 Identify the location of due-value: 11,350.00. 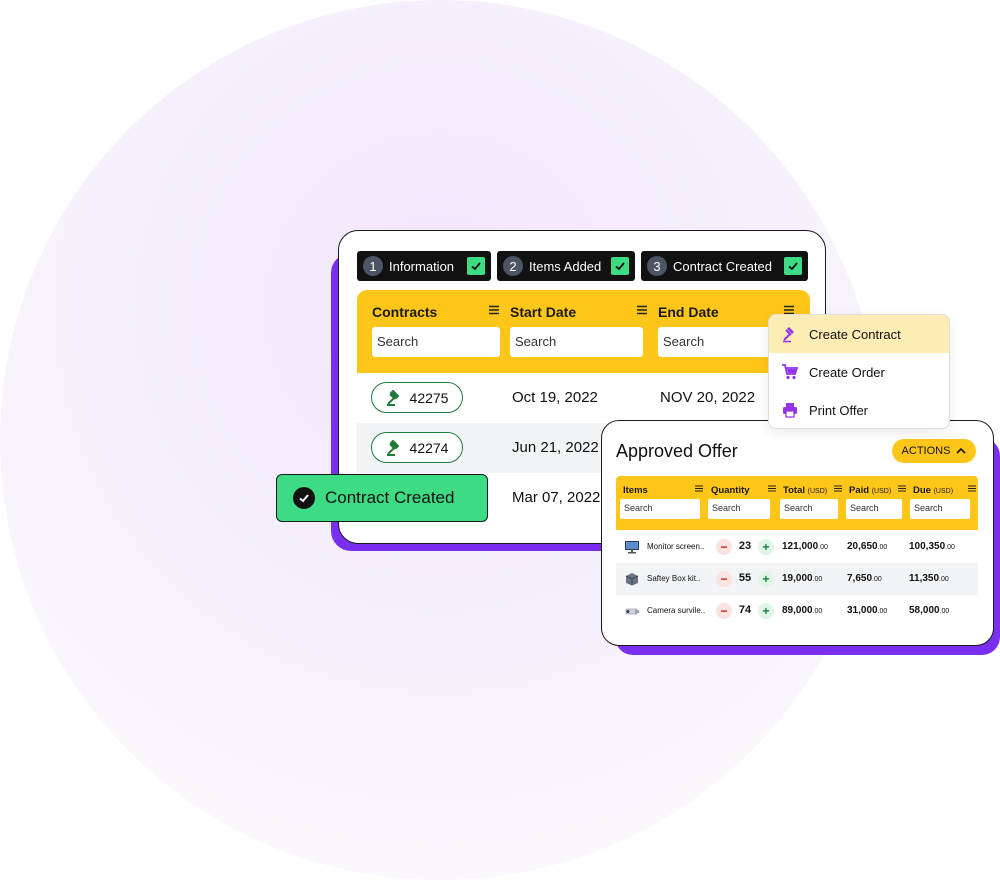
(929, 578).